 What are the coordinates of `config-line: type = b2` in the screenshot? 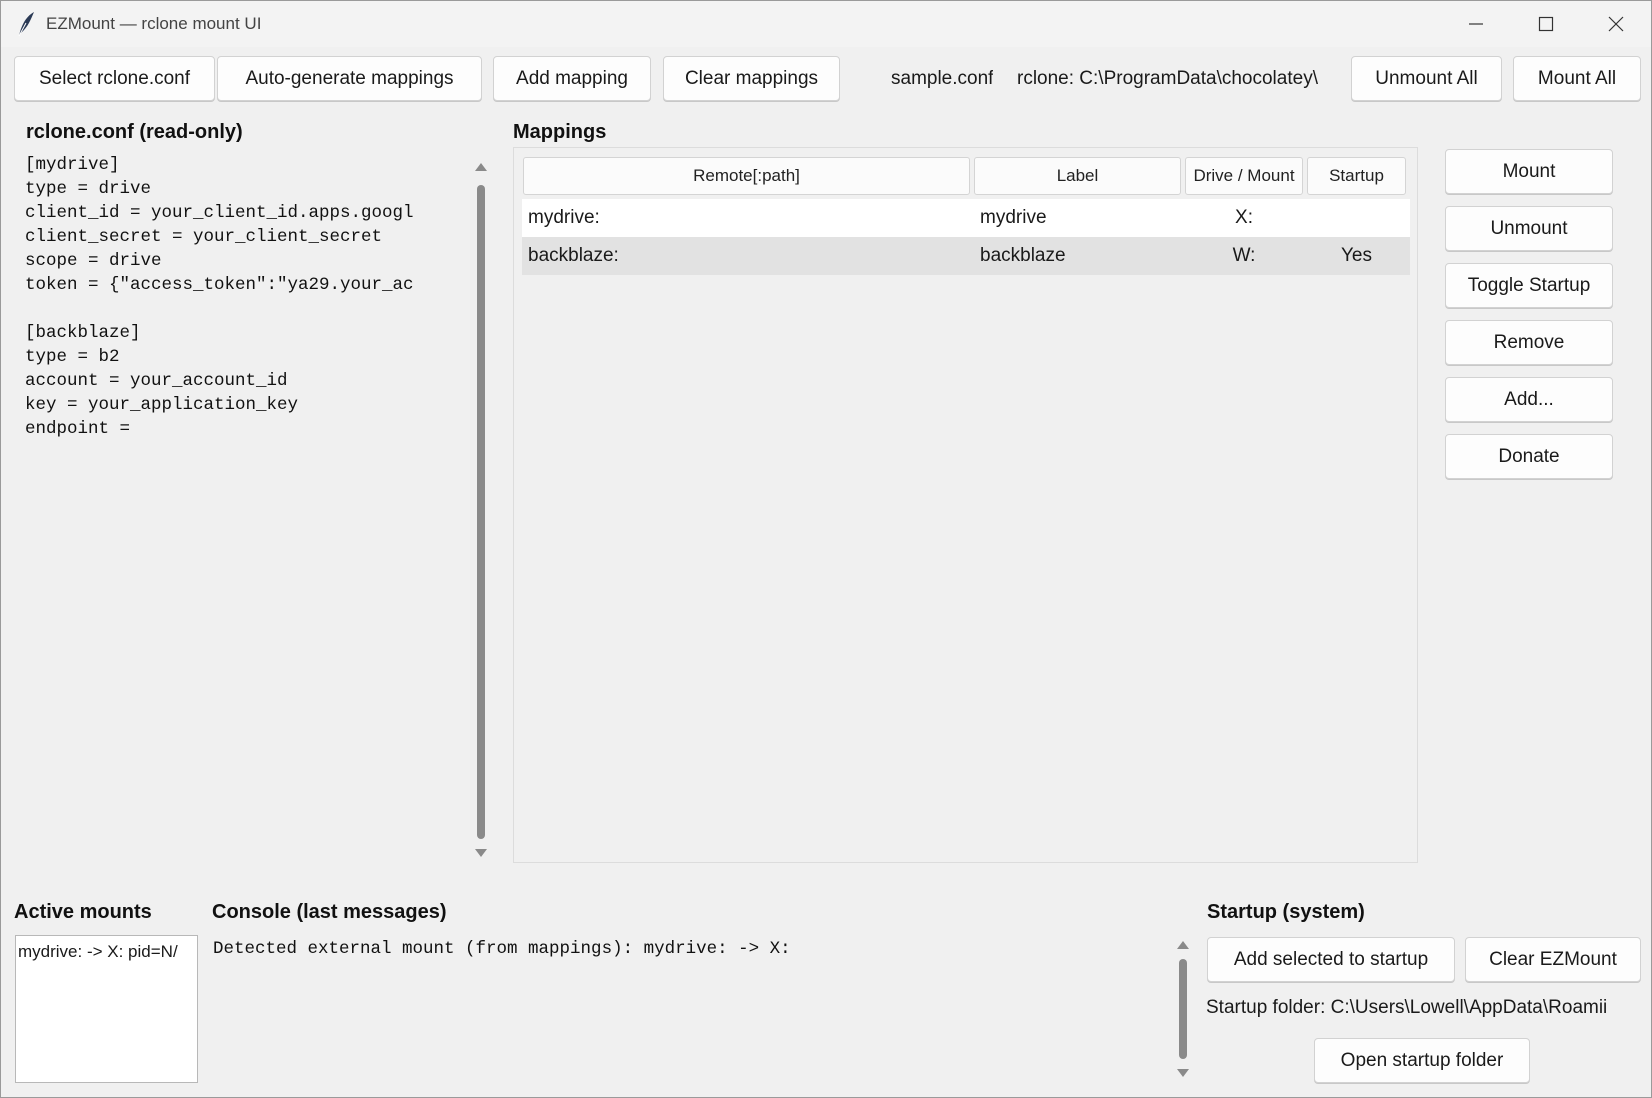 It's located at (72, 357).